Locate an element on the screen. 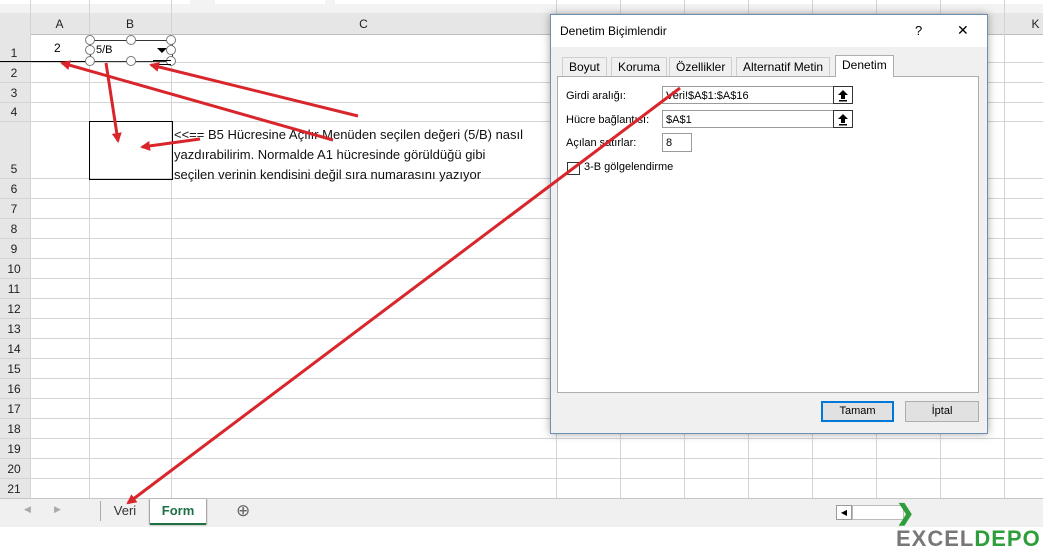 This screenshot has width=1043, height=552. scroll-tabs-left-icon: ◀ is located at coordinates (27, 509).